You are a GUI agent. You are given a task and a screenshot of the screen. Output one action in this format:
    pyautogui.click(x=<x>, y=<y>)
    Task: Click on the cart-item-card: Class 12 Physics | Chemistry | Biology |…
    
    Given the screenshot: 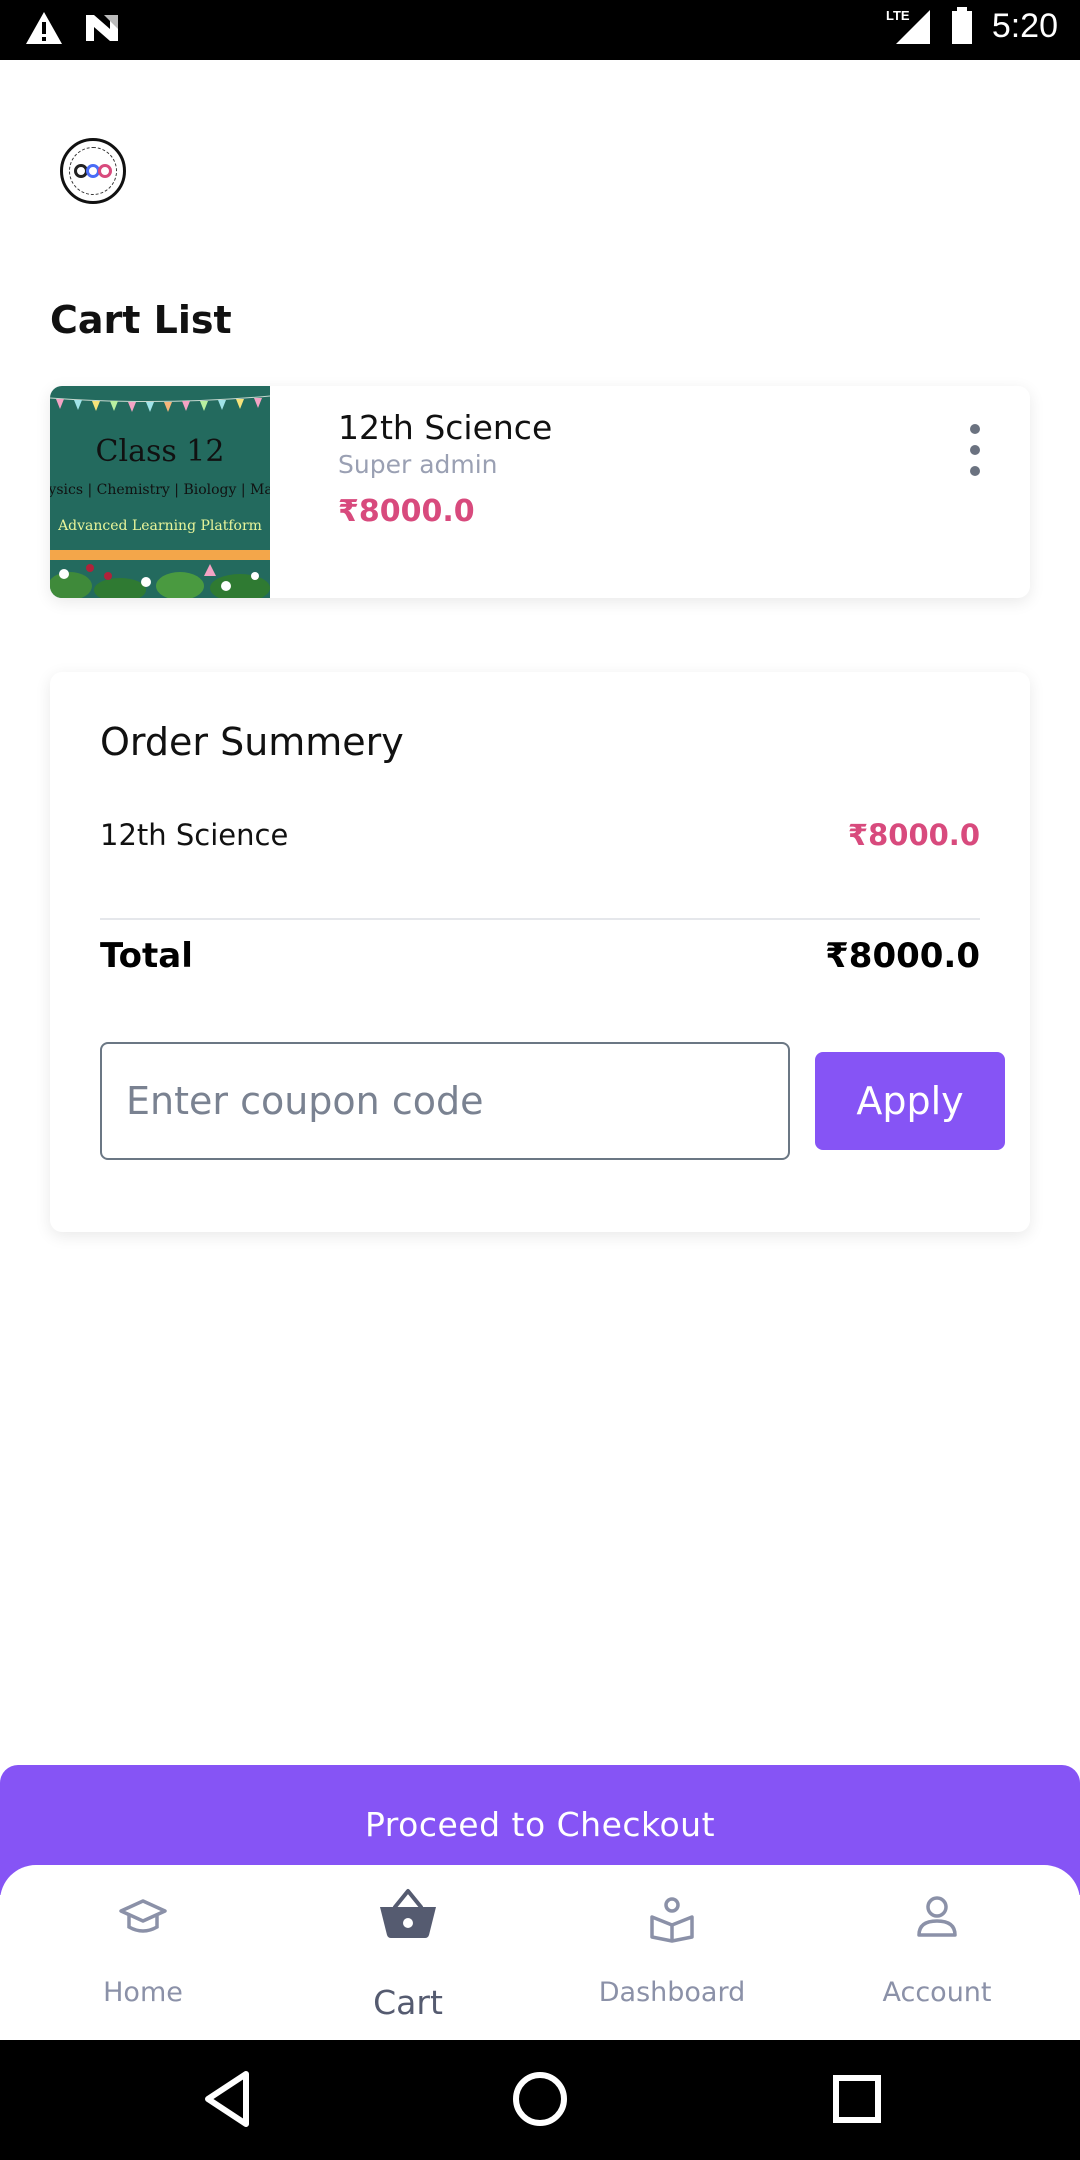 What is the action you would take?
    pyautogui.click(x=540, y=492)
    